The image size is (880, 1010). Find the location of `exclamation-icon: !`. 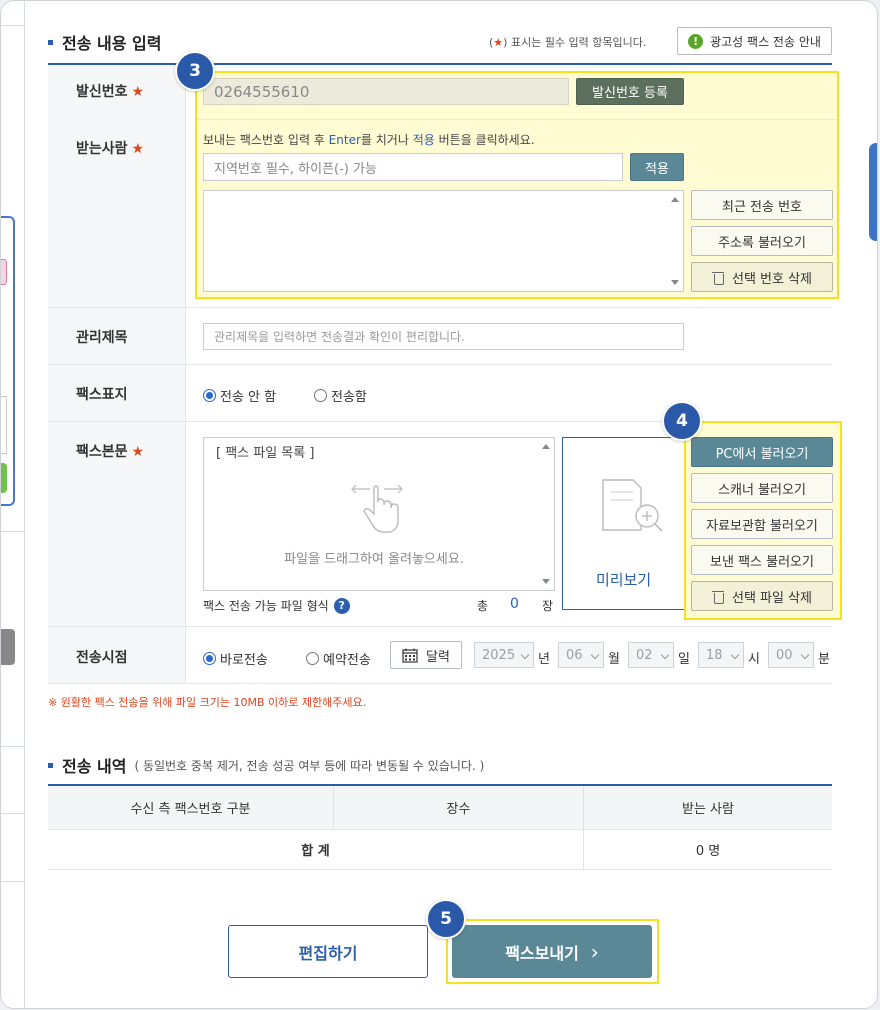

exclamation-icon: ! is located at coordinates (696, 41).